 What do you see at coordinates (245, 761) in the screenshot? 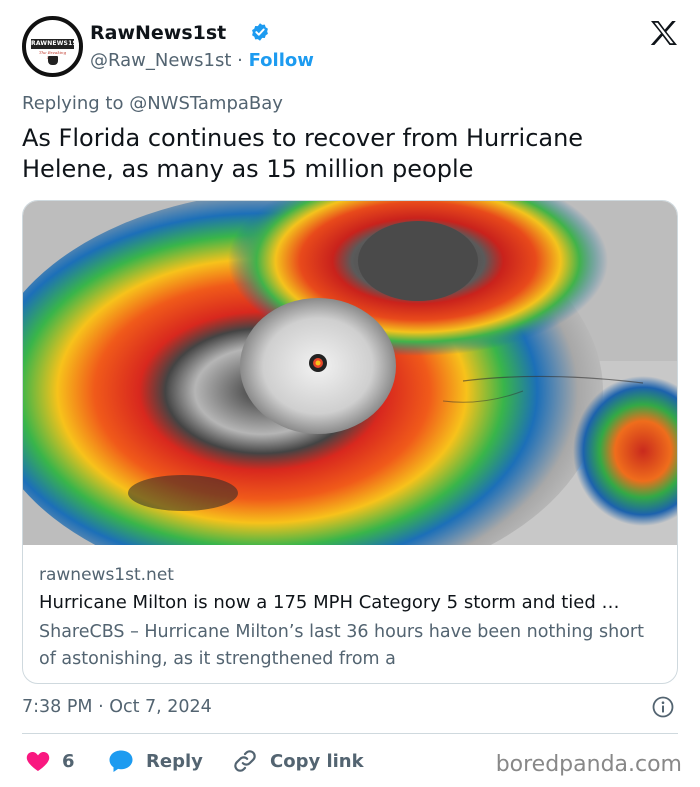
I see `link-icon` at bounding box center [245, 761].